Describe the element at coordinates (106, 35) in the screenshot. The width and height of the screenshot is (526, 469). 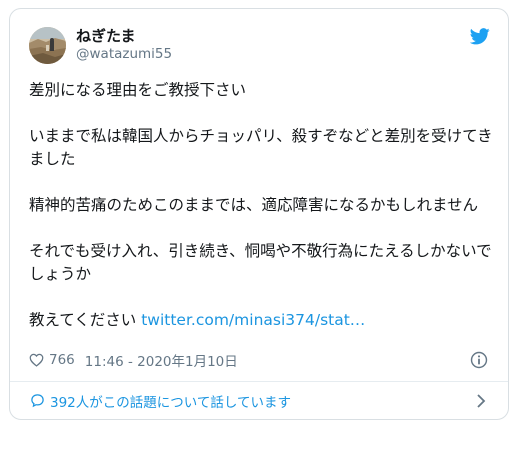
I see `author-name: ねぎたま` at that location.